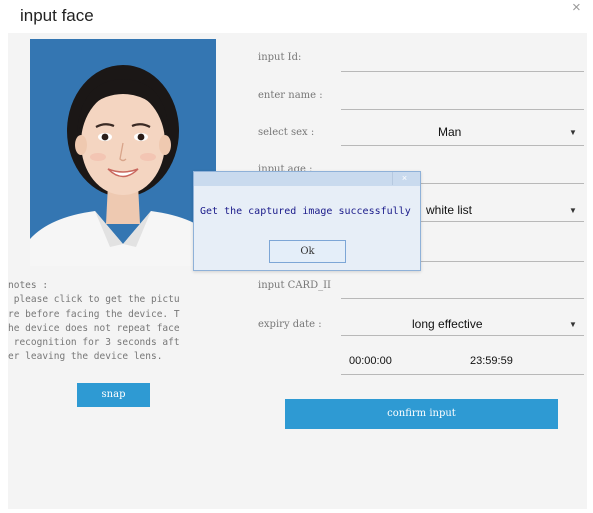 This screenshot has height=513, width=593. What do you see at coordinates (57, 15) in the screenshot?
I see `window-title: input face` at bounding box center [57, 15].